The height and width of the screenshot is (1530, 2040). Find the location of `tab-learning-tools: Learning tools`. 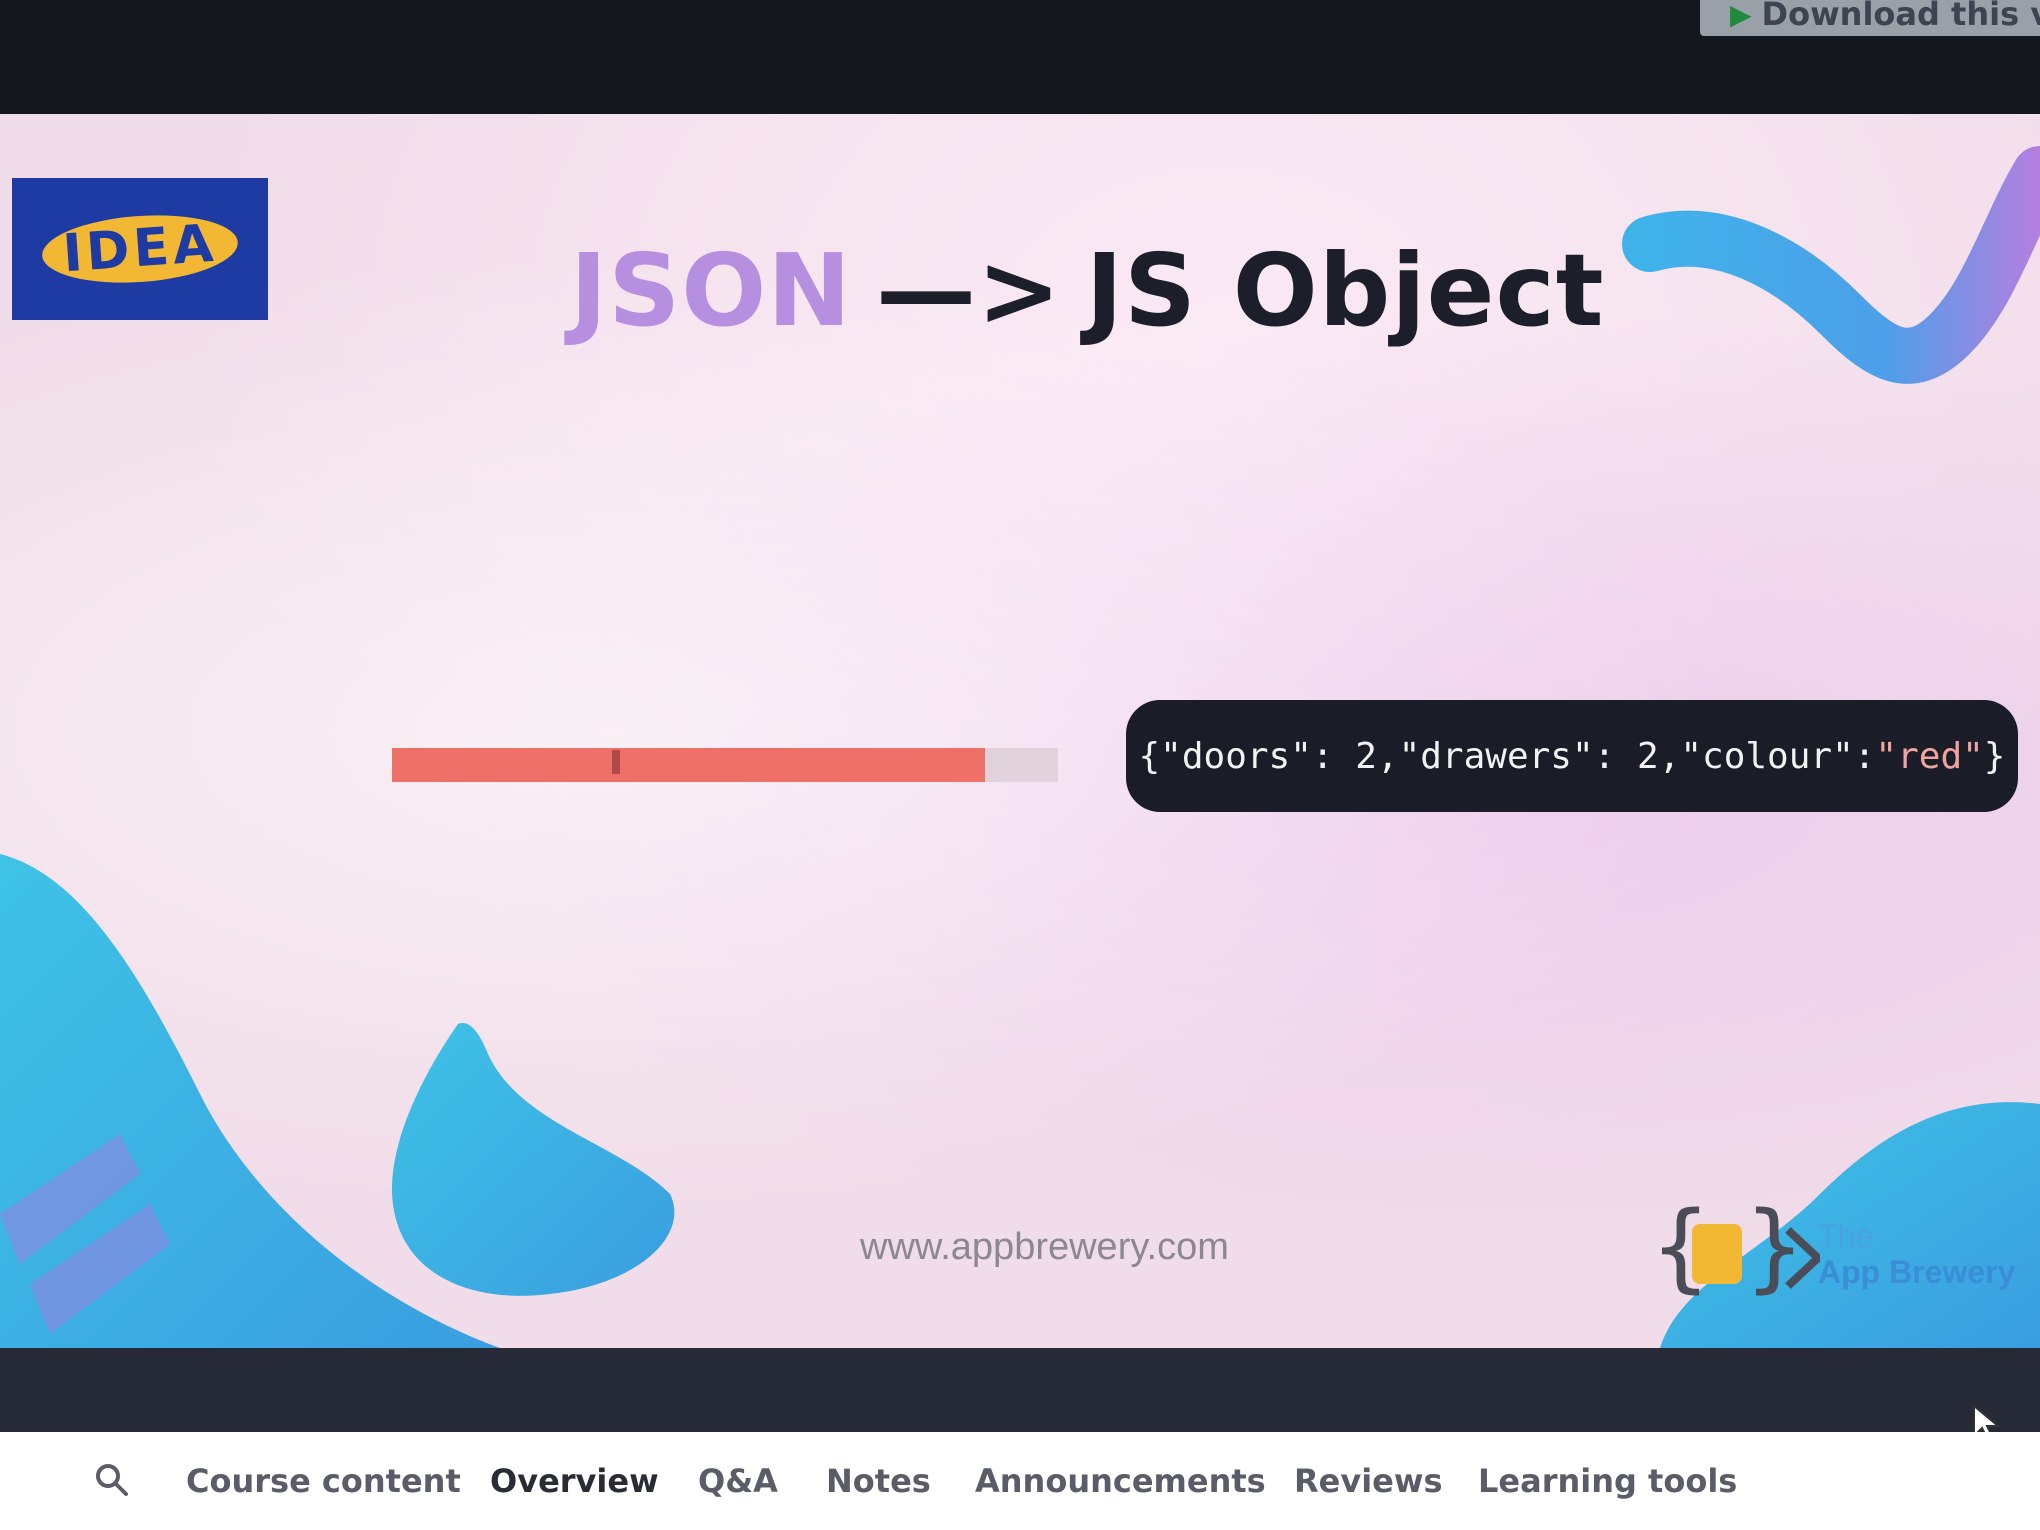

tab-learning-tools: Learning tools is located at coordinates (1607, 1481).